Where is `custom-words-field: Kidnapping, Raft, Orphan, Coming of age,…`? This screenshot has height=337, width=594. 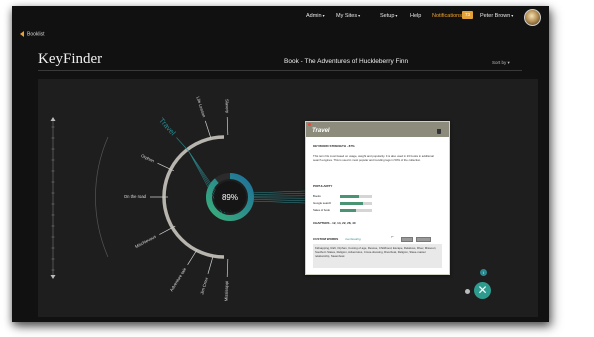 custom-words-field: Kidnapping, Raft, Orphan, Coming of age,… is located at coordinates (377, 256).